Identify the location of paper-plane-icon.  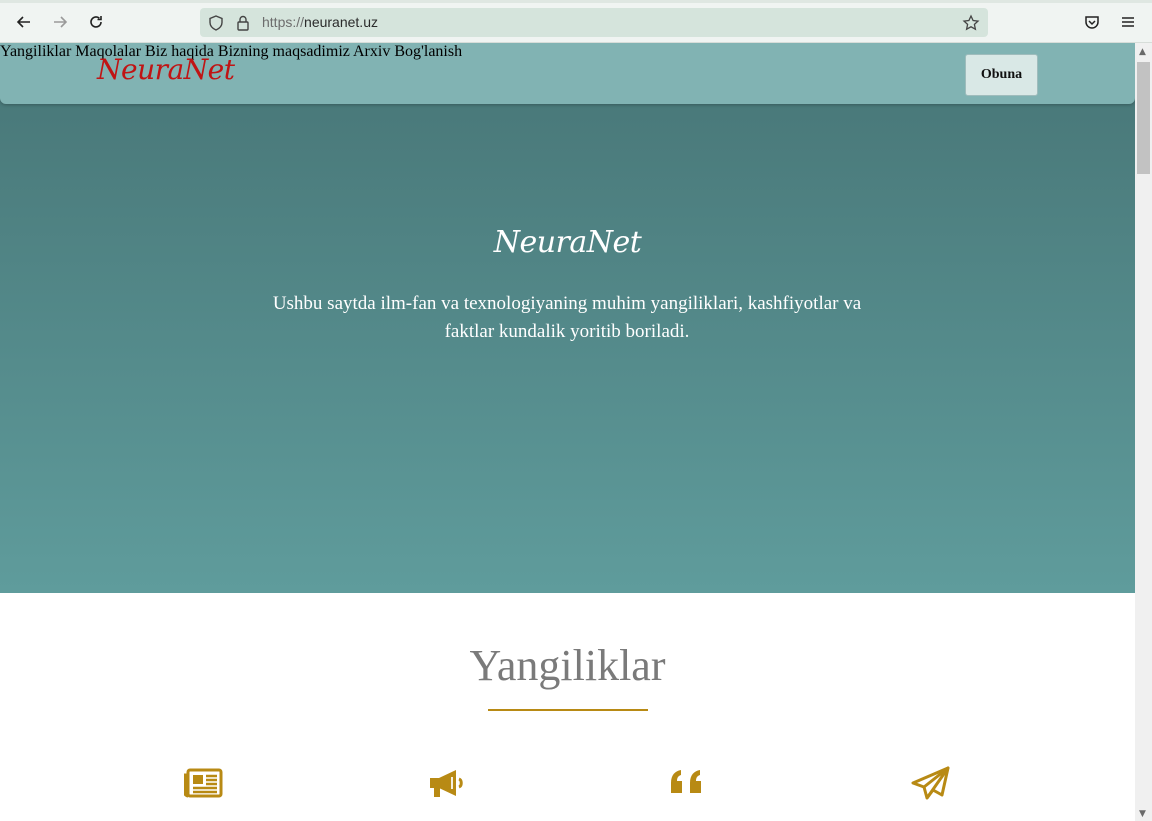
(930, 783).